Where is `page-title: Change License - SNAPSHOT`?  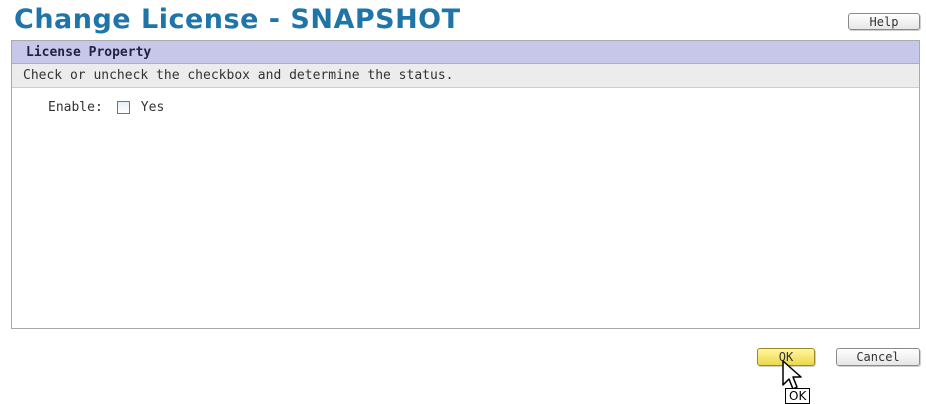 page-title: Change License - SNAPSHOT is located at coordinates (237, 19).